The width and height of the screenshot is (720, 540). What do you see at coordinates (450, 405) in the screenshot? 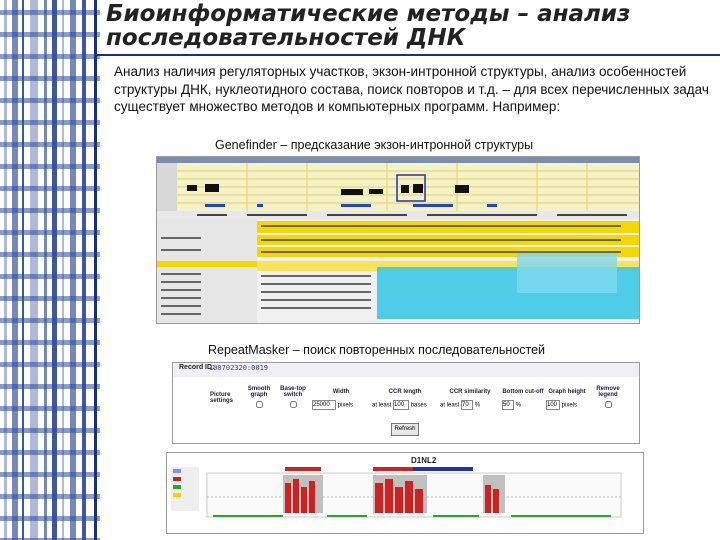
I see `ccr-similarity-prefix: at least` at bounding box center [450, 405].